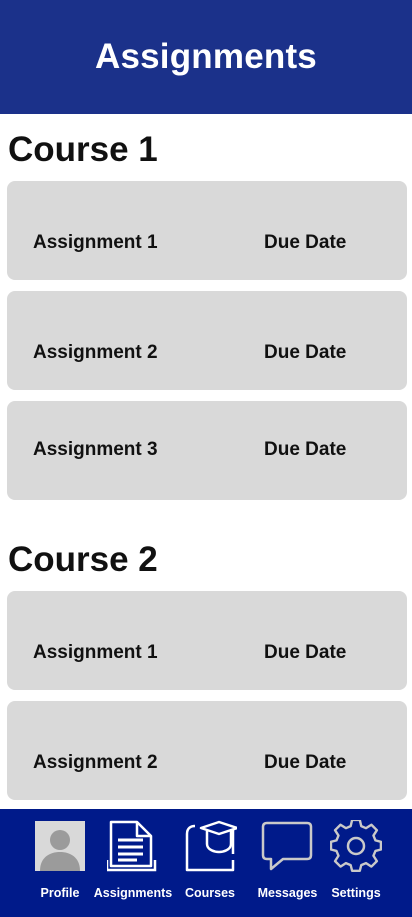 The width and height of the screenshot is (412, 917). I want to click on nav-item-settings: Settings, so click(356, 863).